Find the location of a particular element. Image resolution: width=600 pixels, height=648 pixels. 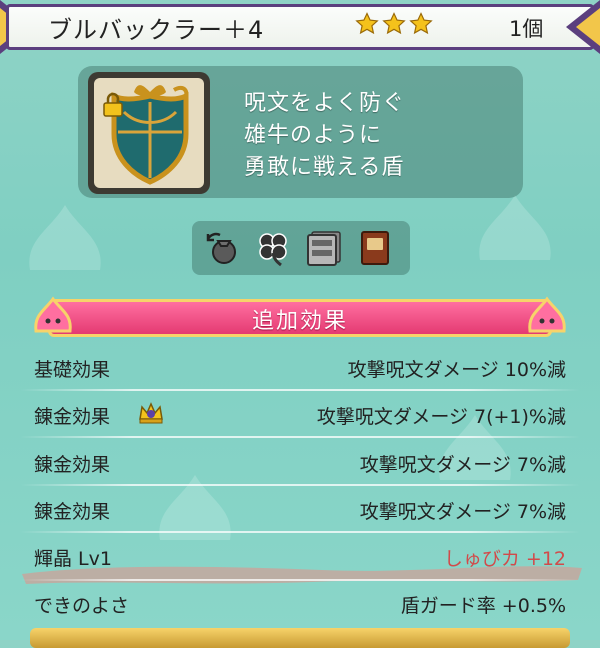

section-title: 追加効果 is located at coordinates (299, 321).